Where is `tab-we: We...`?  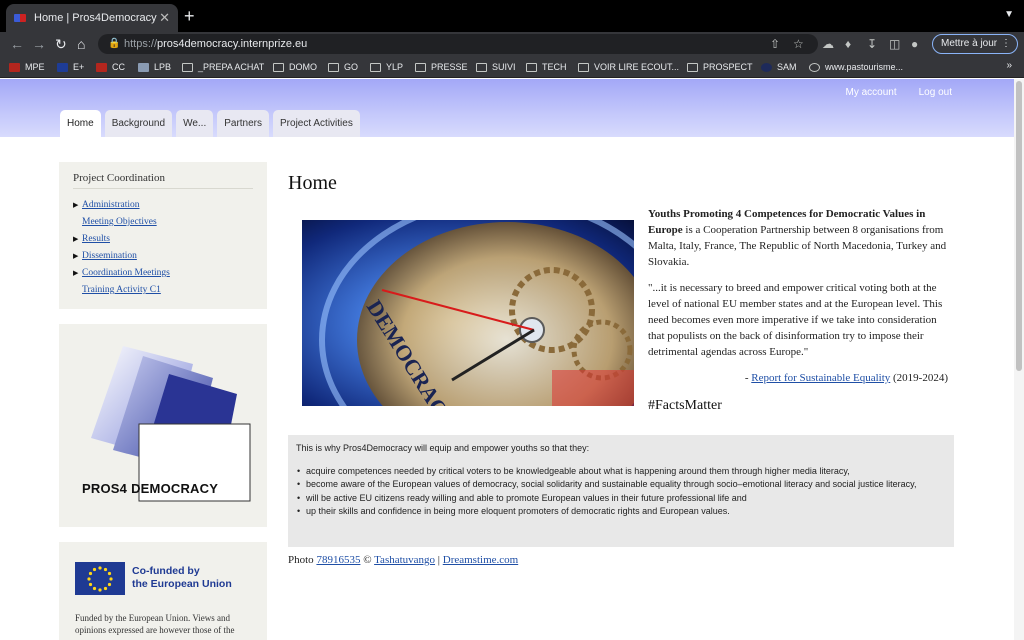 tab-we: We... is located at coordinates (195, 123).